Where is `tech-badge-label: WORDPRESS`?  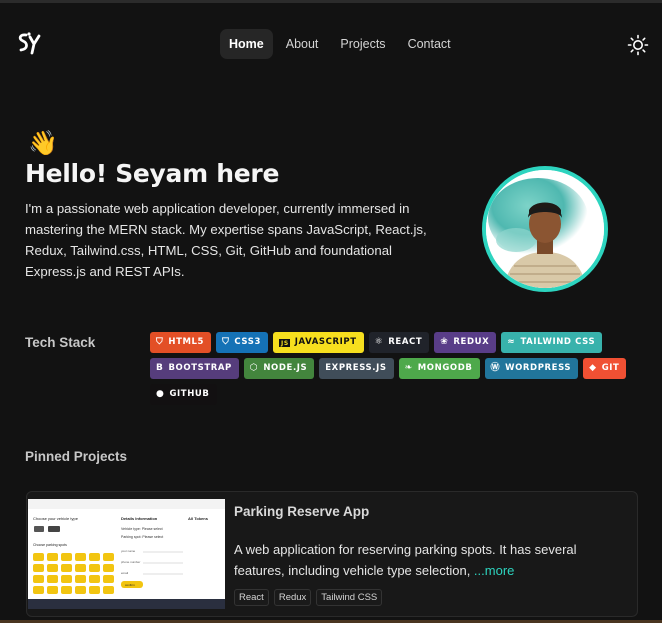 tech-badge-label: WORDPRESS is located at coordinates (538, 368).